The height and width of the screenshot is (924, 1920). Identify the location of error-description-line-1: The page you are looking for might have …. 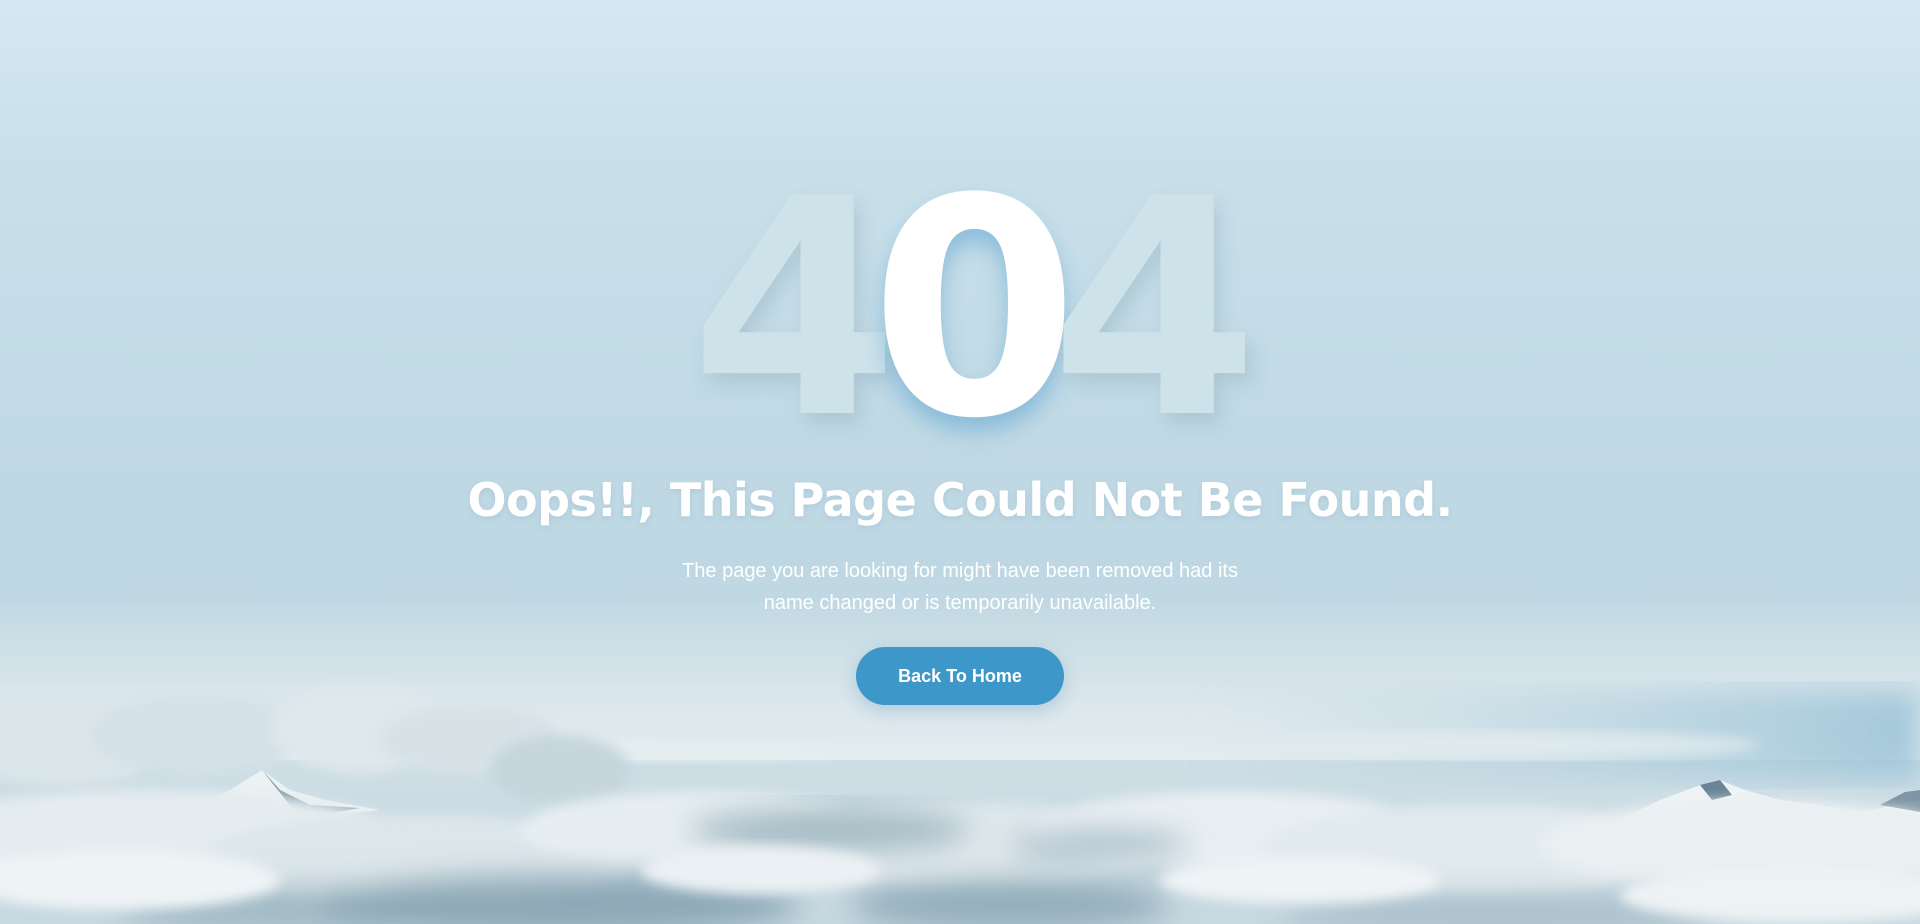
(960, 571).